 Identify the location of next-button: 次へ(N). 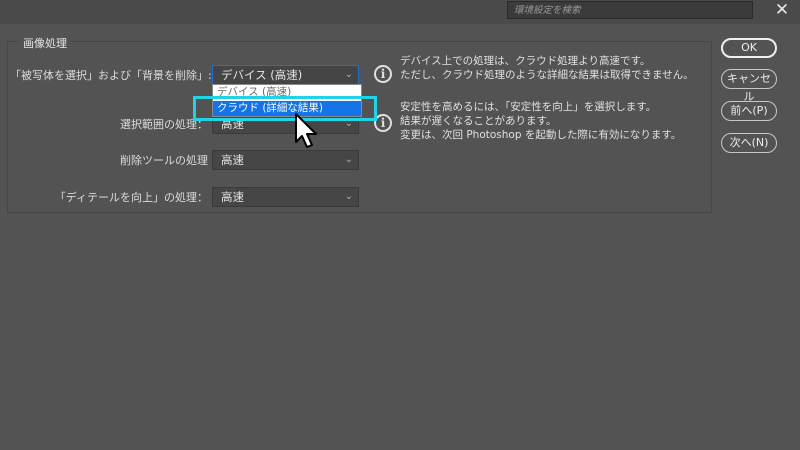
(749, 143).